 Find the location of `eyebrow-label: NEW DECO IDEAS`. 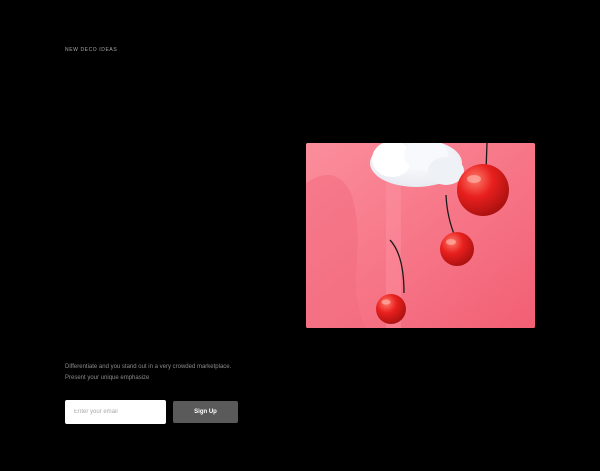

eyebrow-label: NEW DECO IDEAS is located at coordinates (91, 50).